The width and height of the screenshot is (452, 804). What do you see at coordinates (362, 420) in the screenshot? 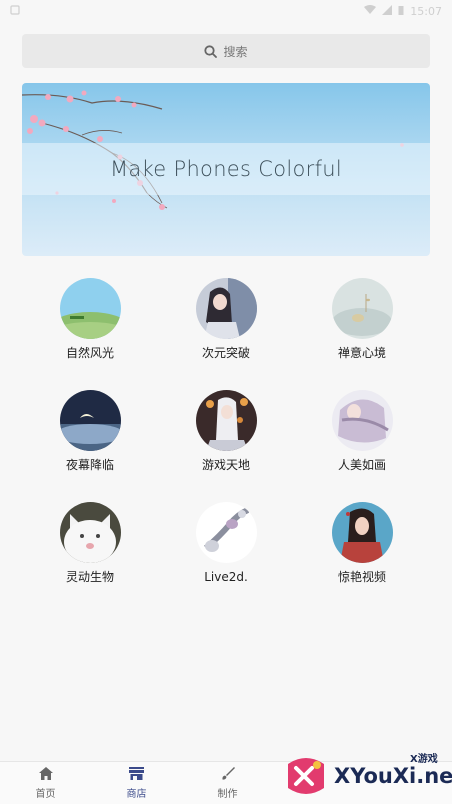
I see `beauty-portrait-thumbnail` at bounding box center [362, 420].